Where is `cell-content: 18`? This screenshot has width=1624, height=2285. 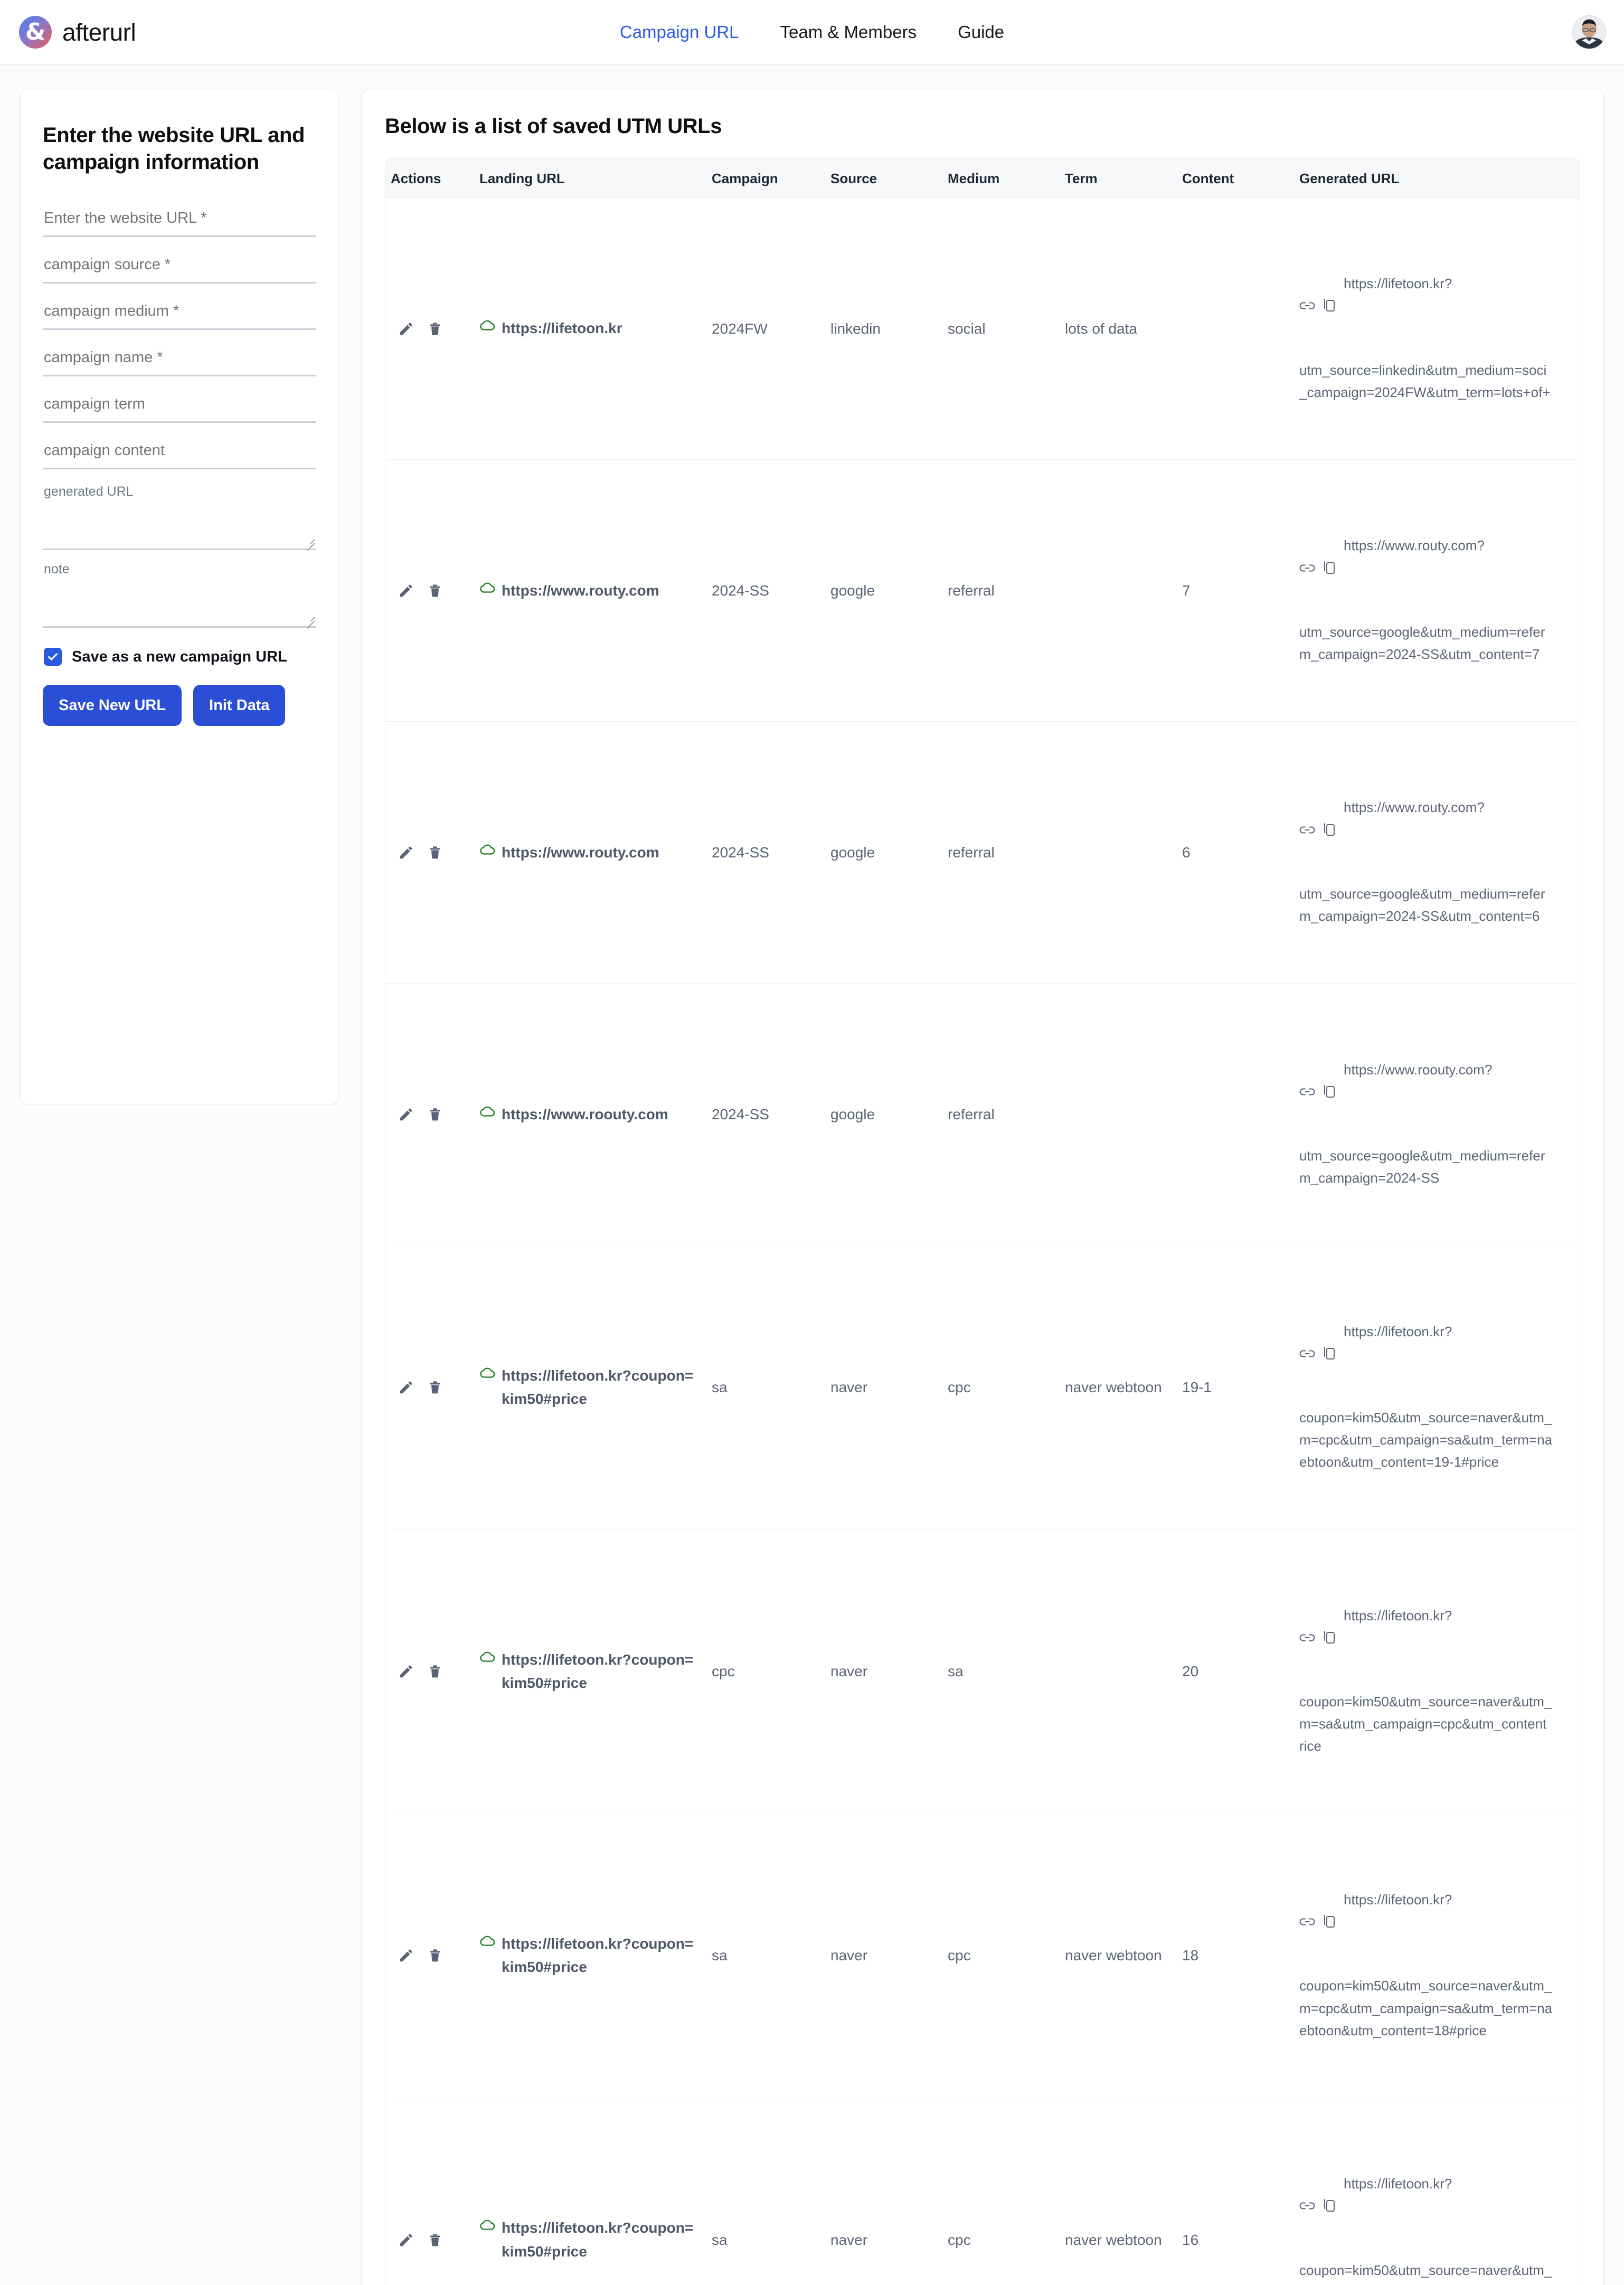
cell-content: 18 is located at coordinates (1235, 1956).